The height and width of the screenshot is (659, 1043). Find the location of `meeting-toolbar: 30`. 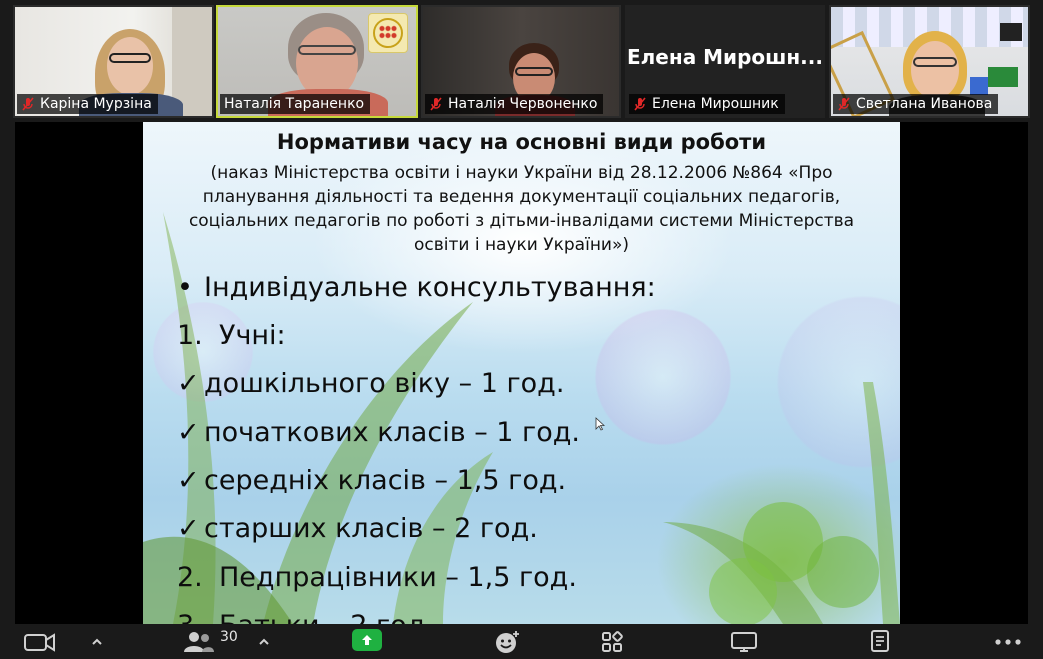

meeting-toolbar: 30 is located at coordinates (521, 641).